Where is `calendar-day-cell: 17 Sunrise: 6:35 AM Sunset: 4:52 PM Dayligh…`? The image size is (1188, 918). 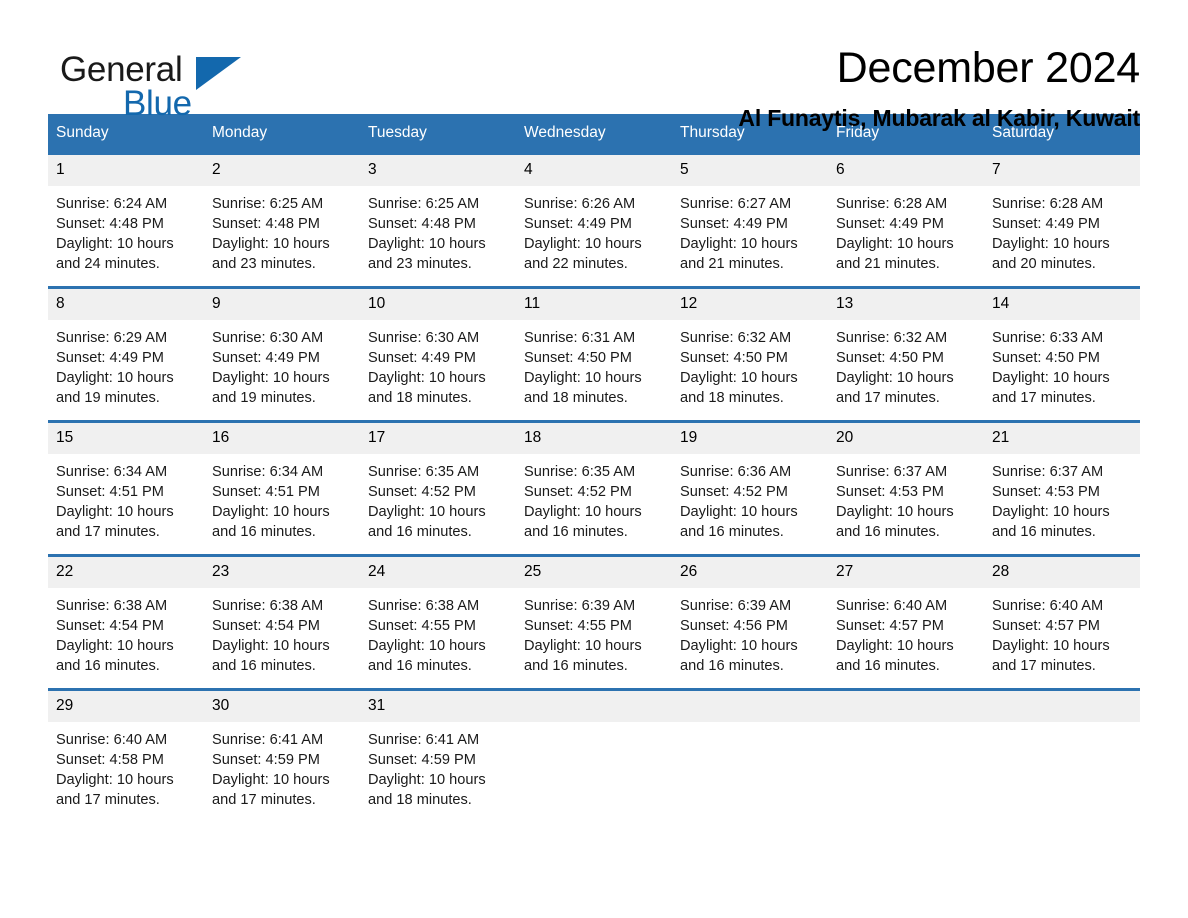 calendar-day-cell: 17 Sunrise: 6:35 AM Sunset: 4:52 PM Dayligh… is located at coordinates (438, 488).